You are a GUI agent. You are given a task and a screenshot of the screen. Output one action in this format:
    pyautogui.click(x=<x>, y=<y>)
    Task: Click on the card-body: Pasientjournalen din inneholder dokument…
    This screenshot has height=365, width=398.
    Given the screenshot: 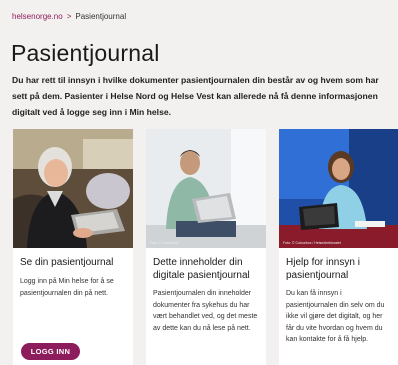 What is the action you would take?
    pyautogui.click(x=205, y=311)
    